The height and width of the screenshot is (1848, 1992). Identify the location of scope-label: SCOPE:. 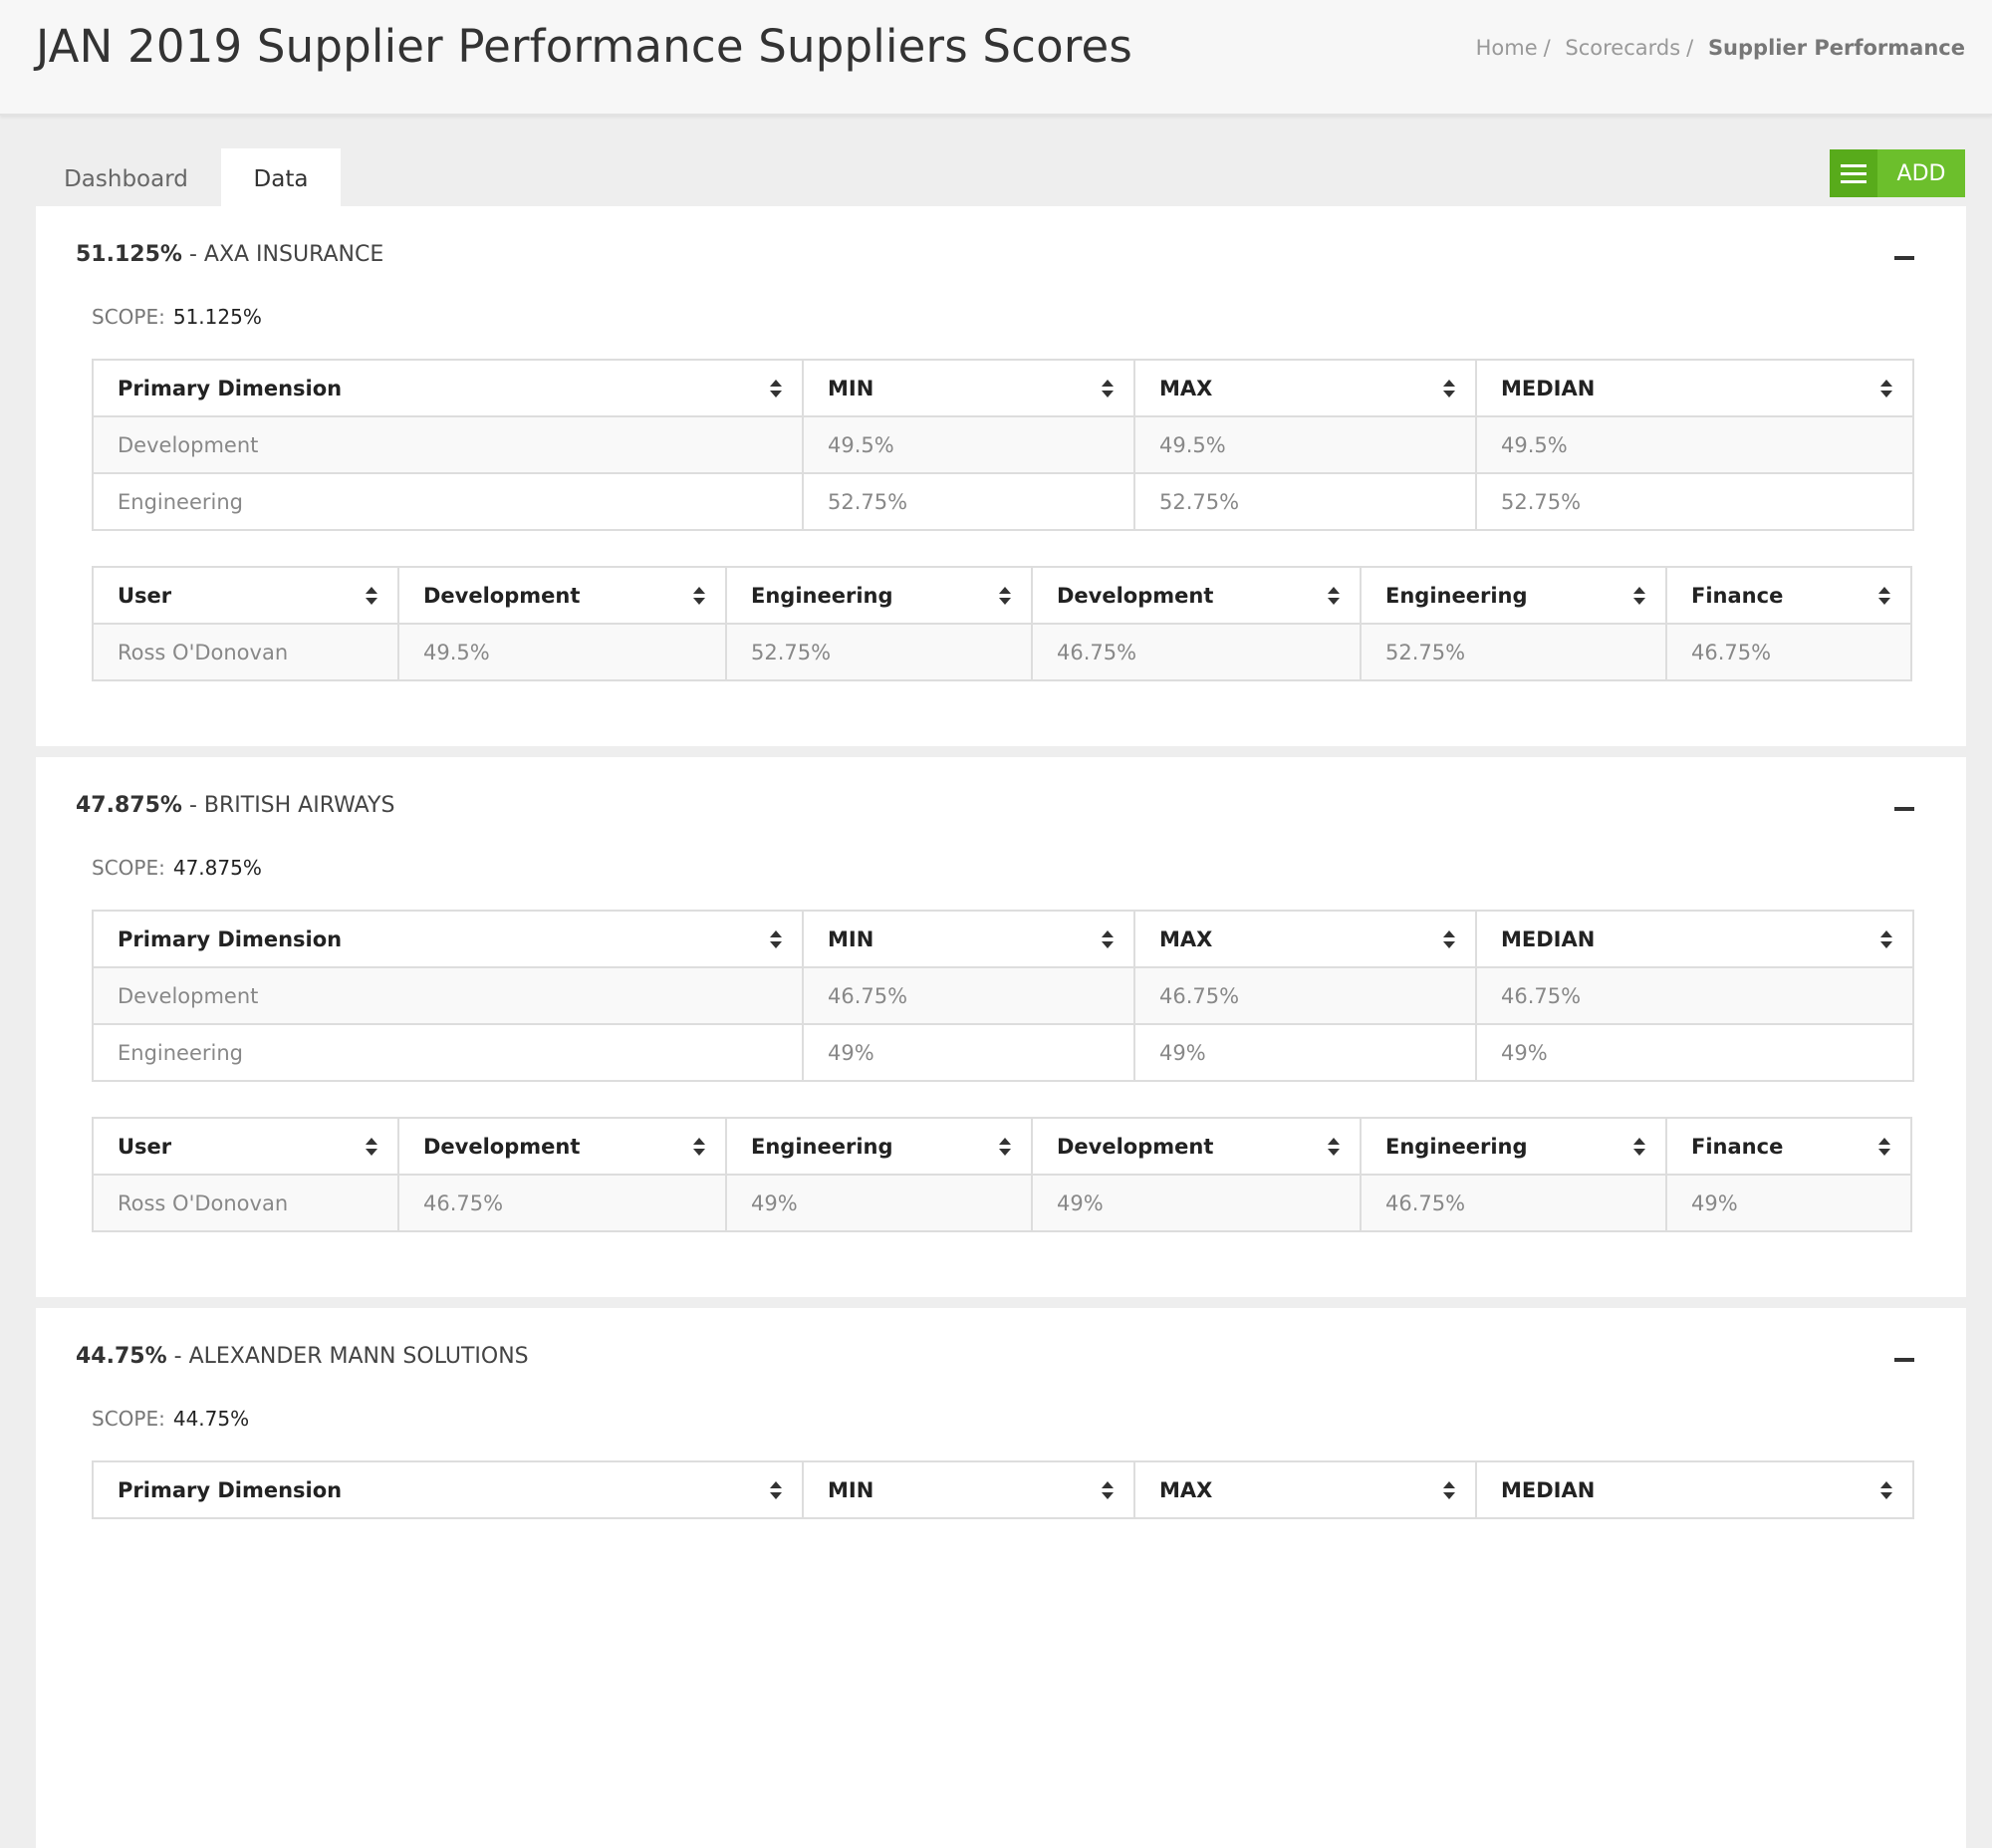
(128, 1419).